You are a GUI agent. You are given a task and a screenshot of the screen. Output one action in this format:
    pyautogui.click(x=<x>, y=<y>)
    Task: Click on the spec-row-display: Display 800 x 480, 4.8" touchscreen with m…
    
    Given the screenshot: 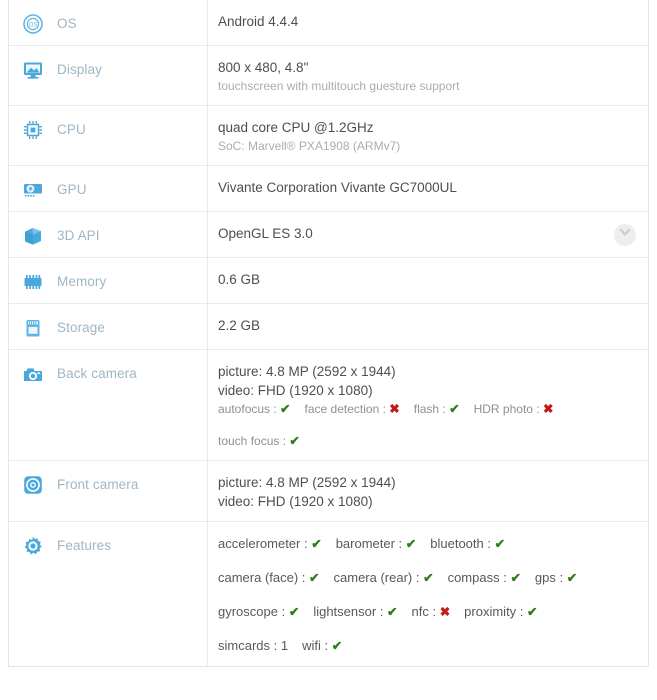 What is the action you would take?
    pyautogui.click(x=328, y=75)
    